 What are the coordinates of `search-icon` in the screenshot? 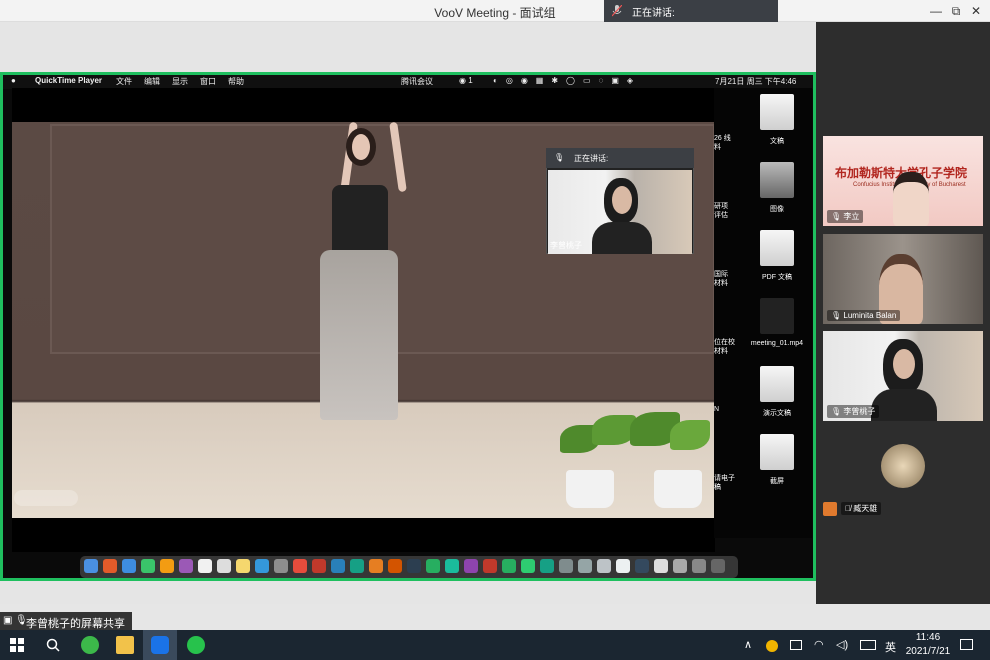 It's located at (53, 645).